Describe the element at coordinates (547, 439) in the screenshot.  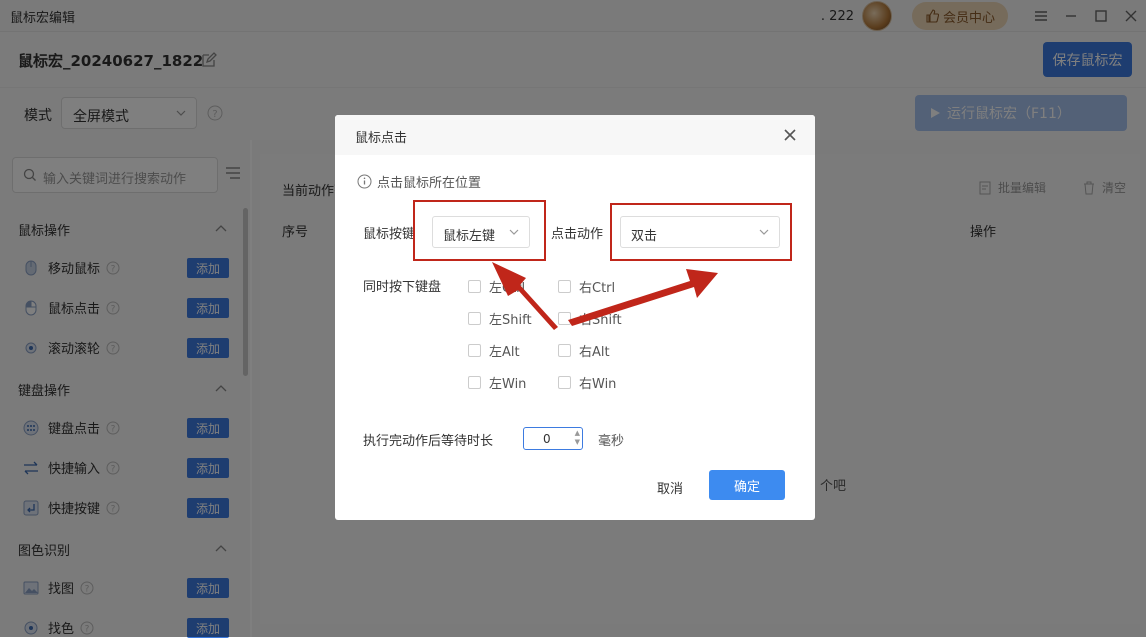
I see `wait-duration-value: 0` at that location.